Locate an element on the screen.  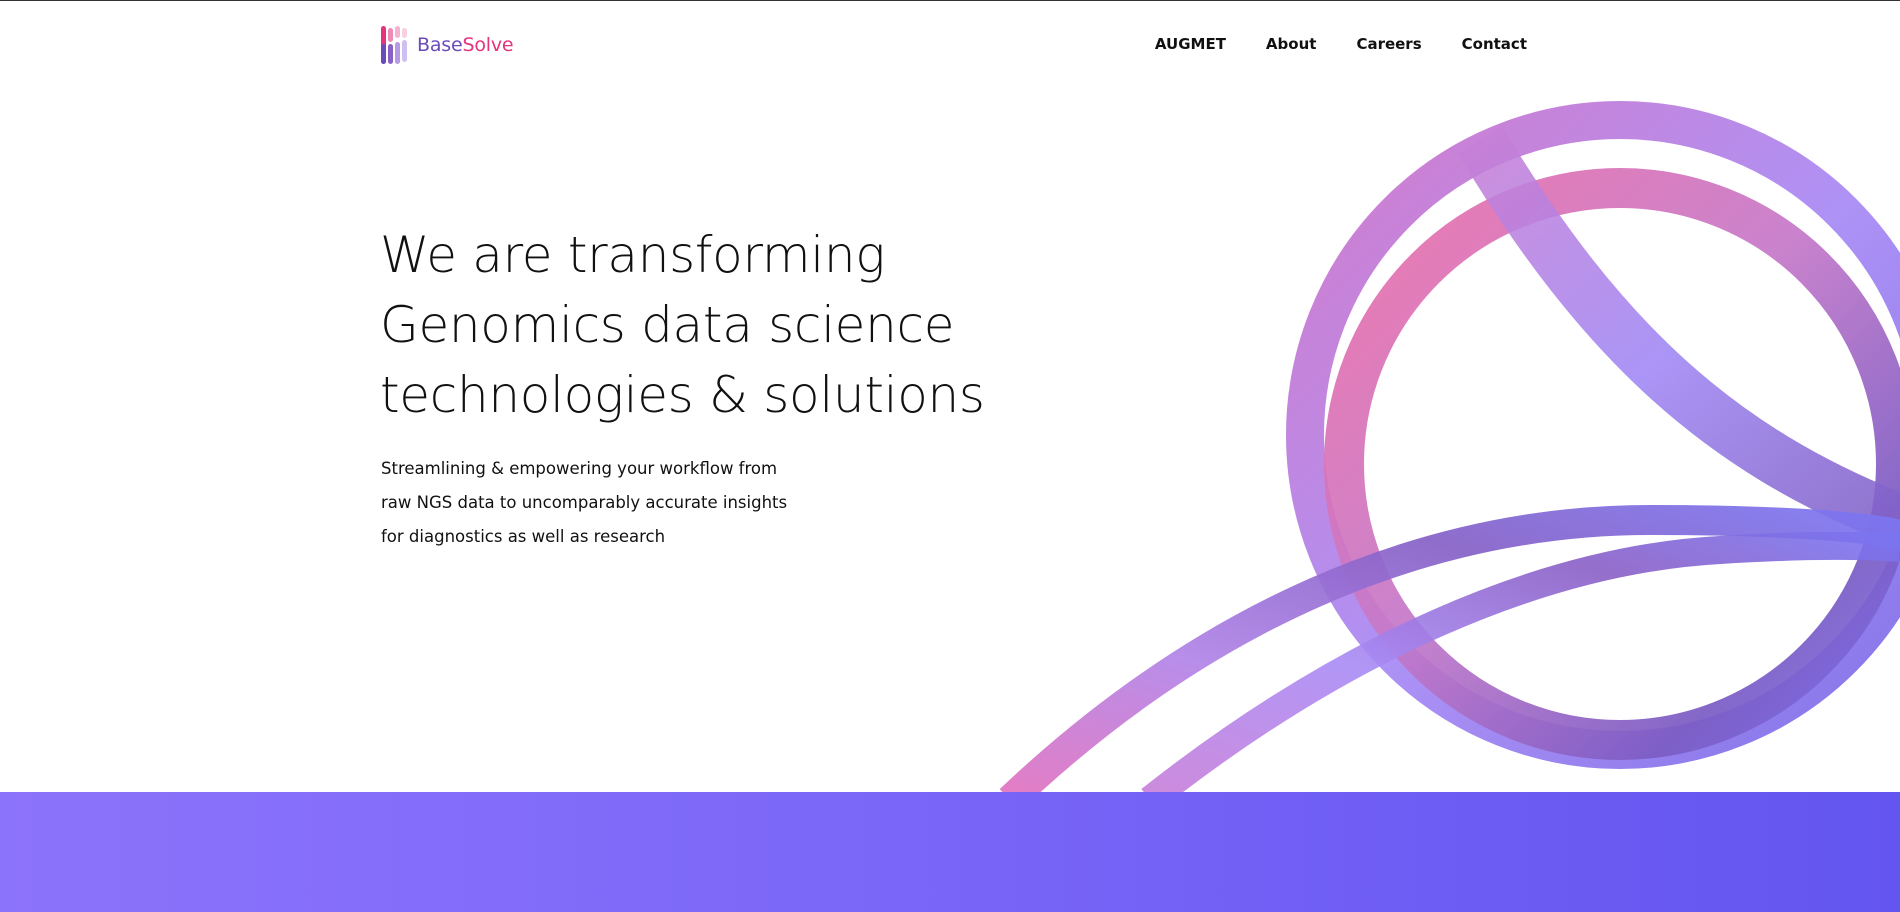
top-border is located at coordinates (950, 0).